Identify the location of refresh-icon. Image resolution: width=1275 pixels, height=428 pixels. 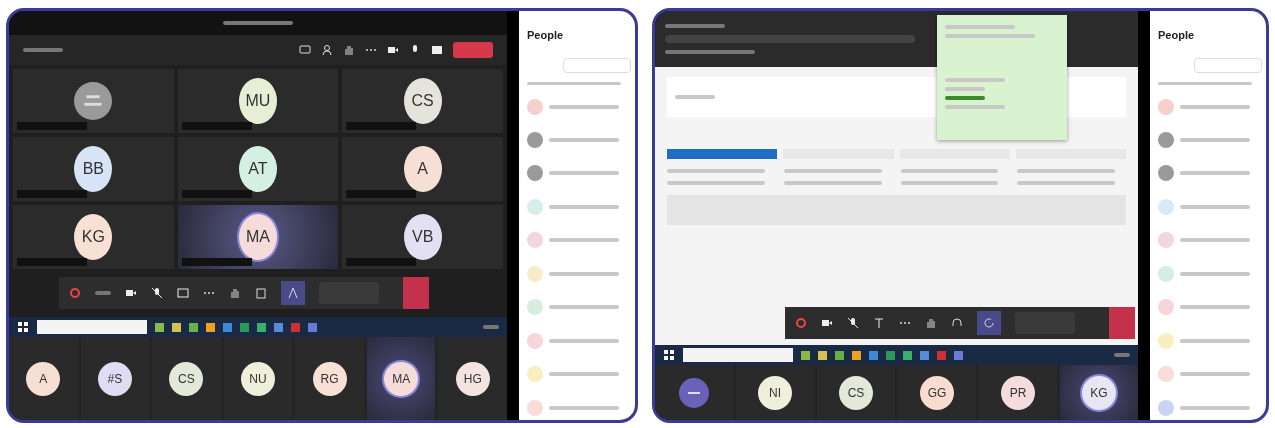
(989, 323).